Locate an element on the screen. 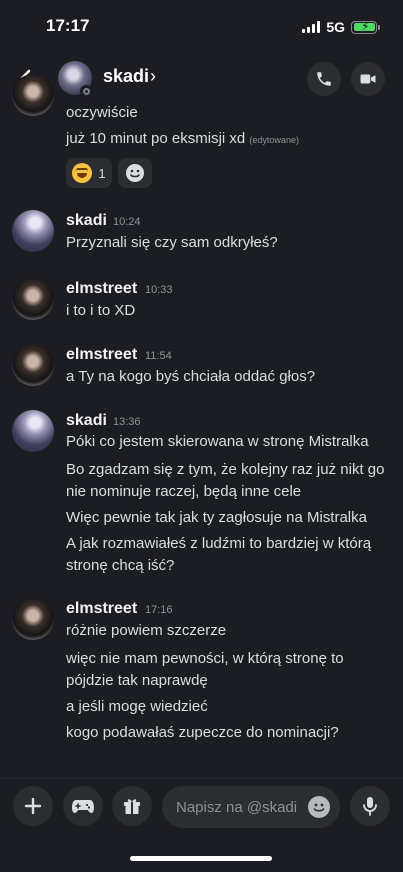  status-indicators: 5G ⚡ is located at coordinates (341, 27).